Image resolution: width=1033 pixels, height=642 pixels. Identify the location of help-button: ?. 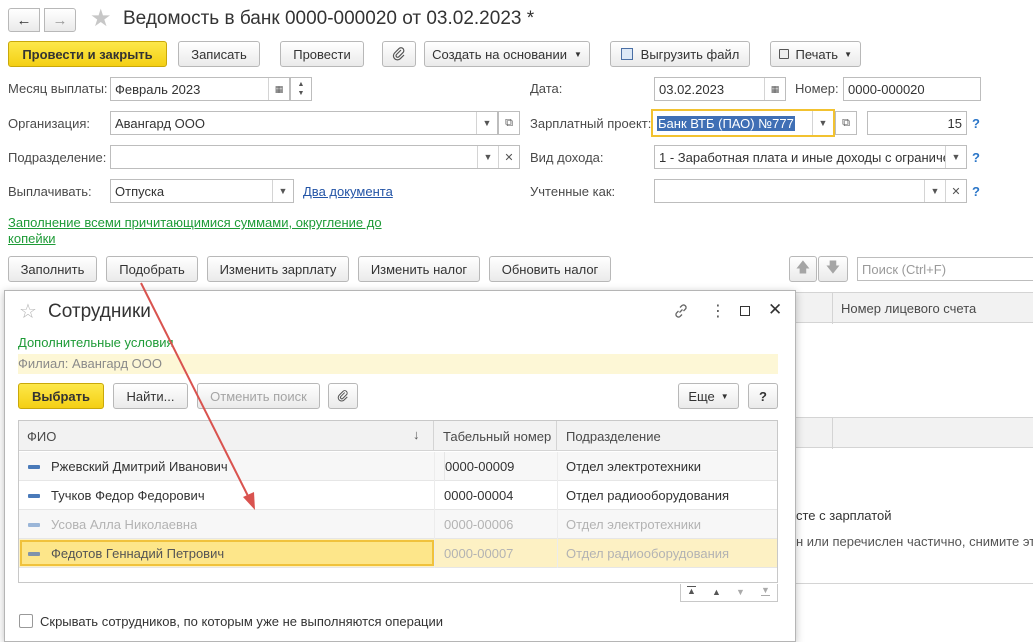
(763, 396).